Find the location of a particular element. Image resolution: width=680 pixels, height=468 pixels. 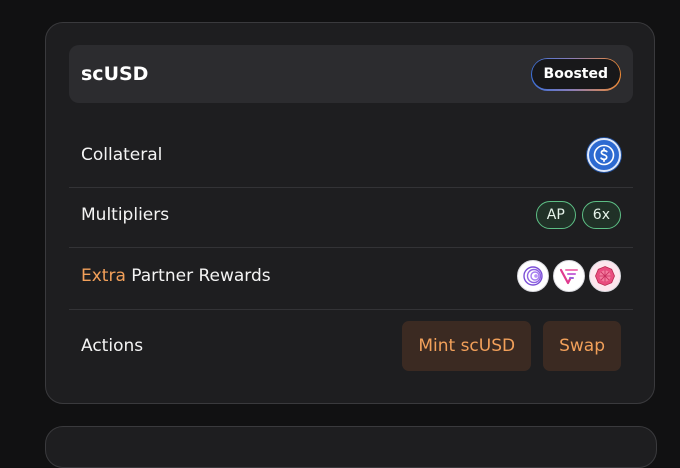

multipliers-row: Multipliers AP 6x is located at coordinates (351, 215).